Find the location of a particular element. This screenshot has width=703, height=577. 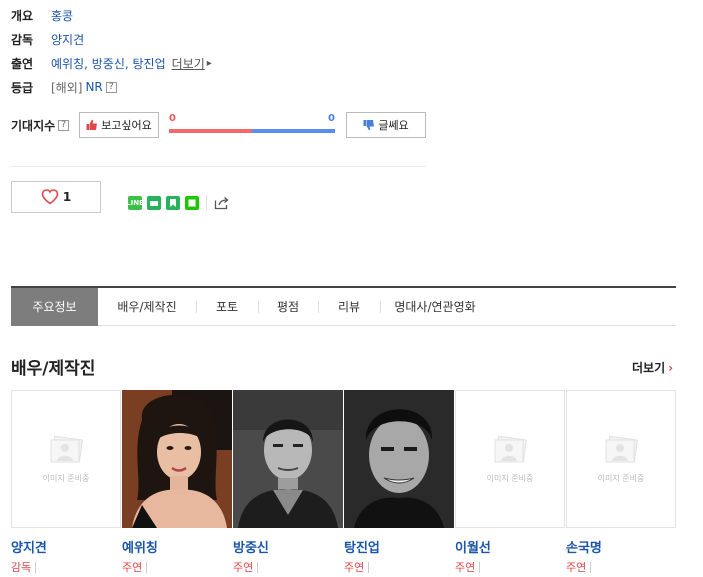

tab-cast-crew: 배우/제작진 is located at coordinates (147, 307).